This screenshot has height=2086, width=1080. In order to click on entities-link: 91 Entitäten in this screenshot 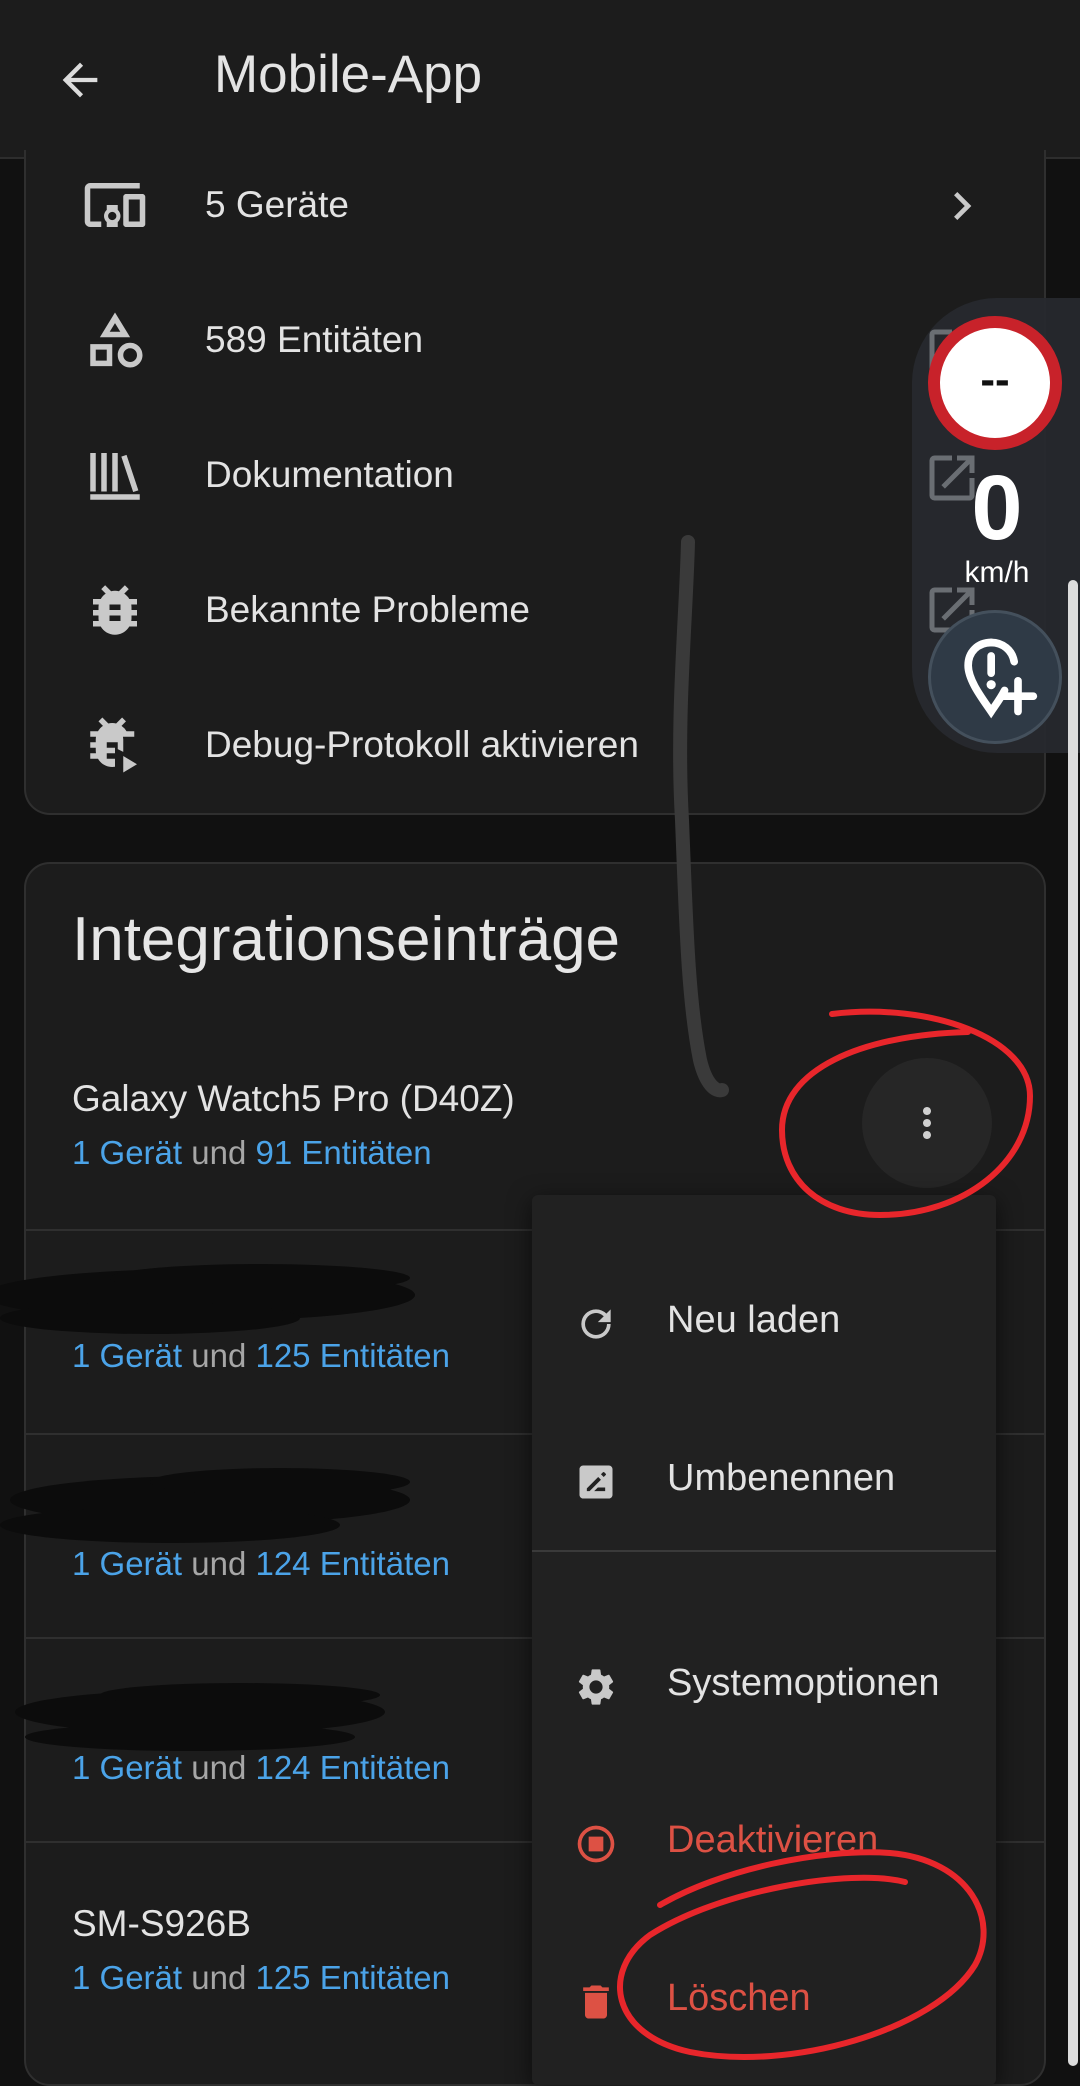, I will do `click(343, 1152)`.